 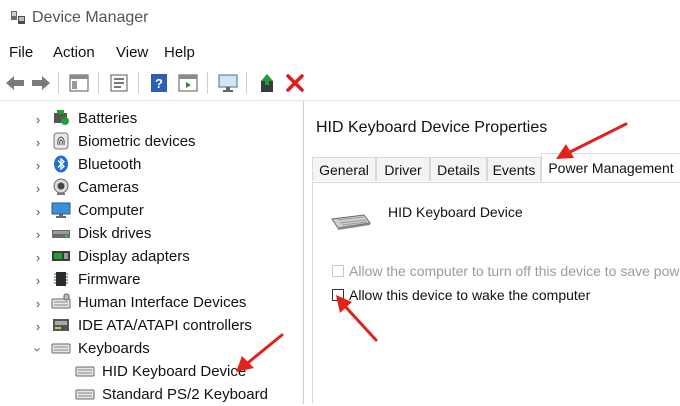 I want to click on action-pane-icon, so click(x=188, y=83).